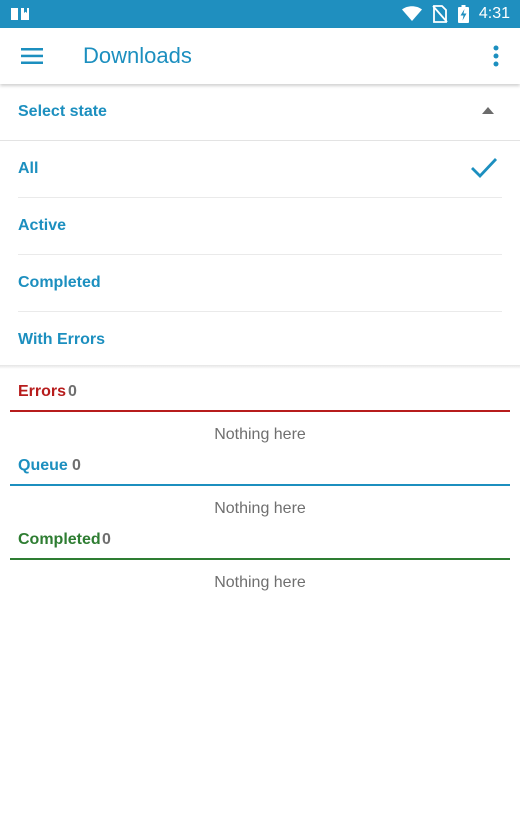 The height and width of the screenshot is (827, 520). What do you see at coordinates (463, 14) in the screenshot?
I see `battery-charging-icon` at bounding box center [463, 14].